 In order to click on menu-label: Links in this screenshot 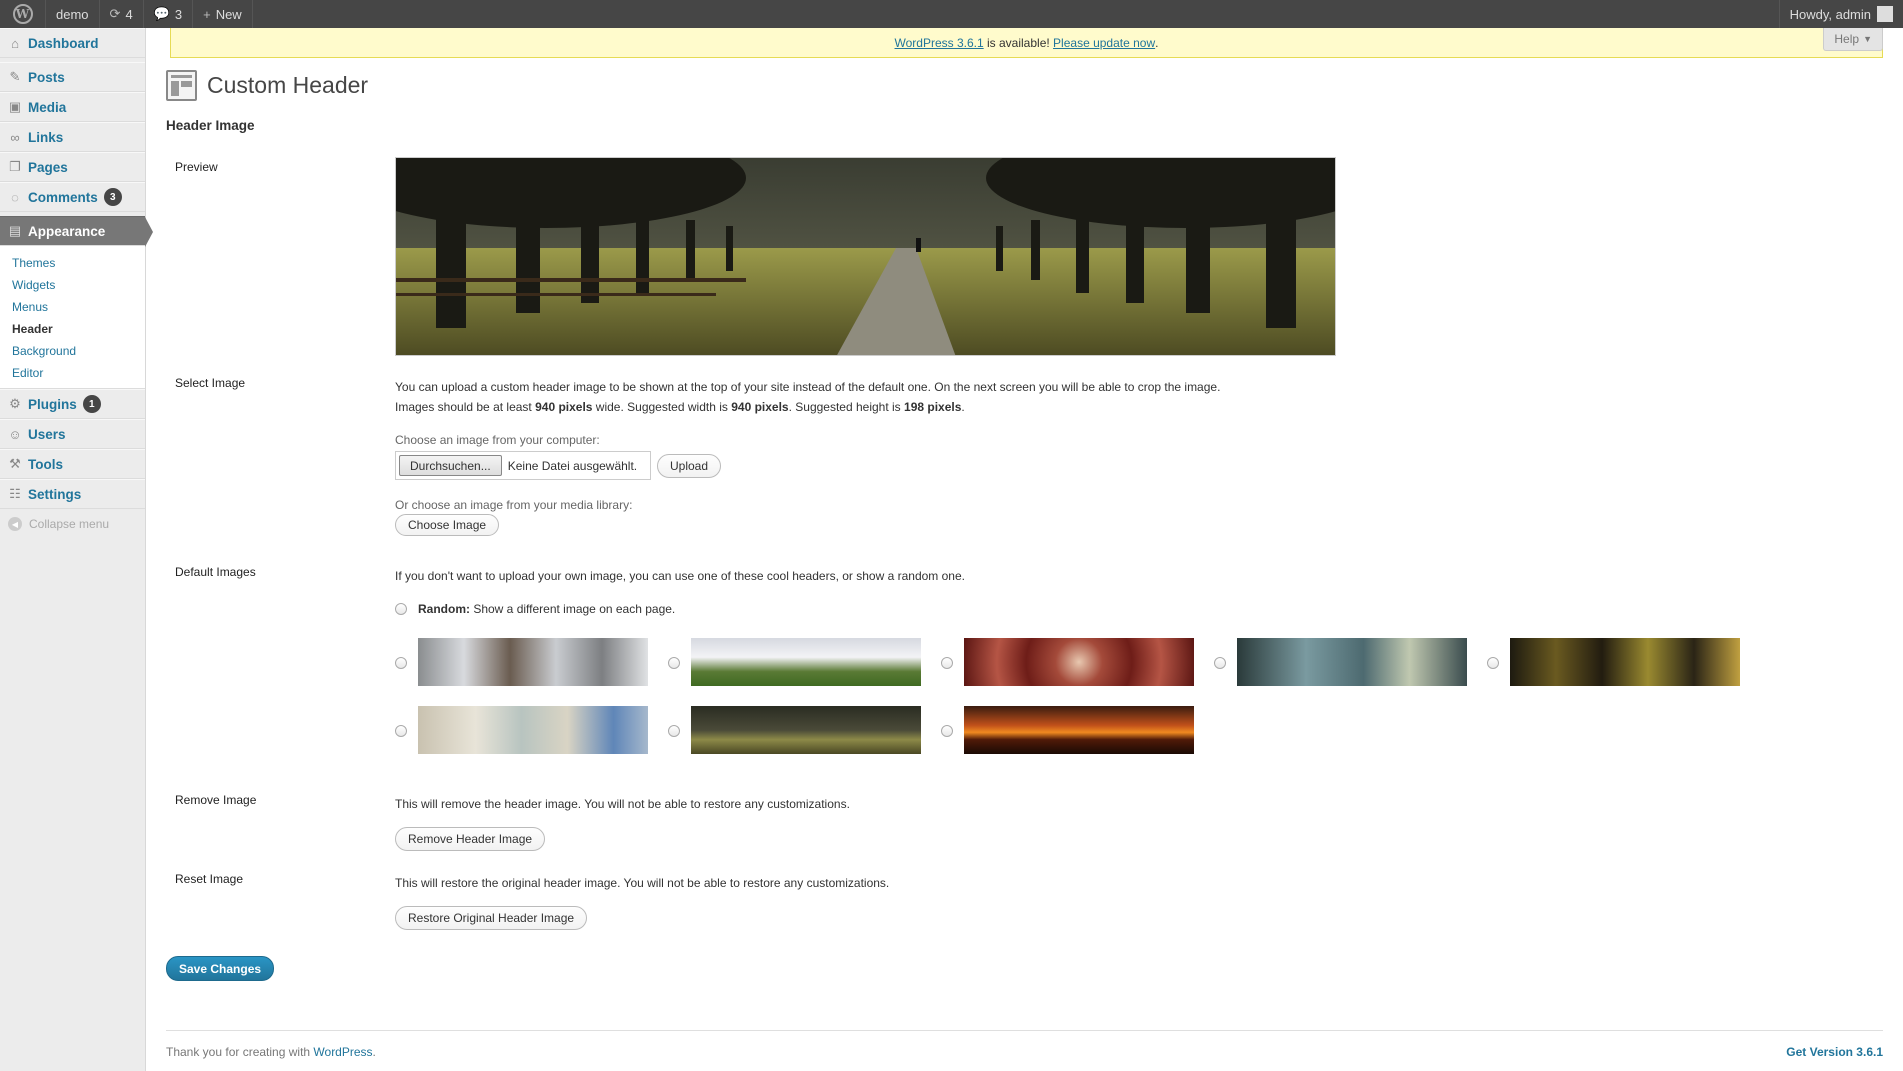, I will do `click(46, 137)`.